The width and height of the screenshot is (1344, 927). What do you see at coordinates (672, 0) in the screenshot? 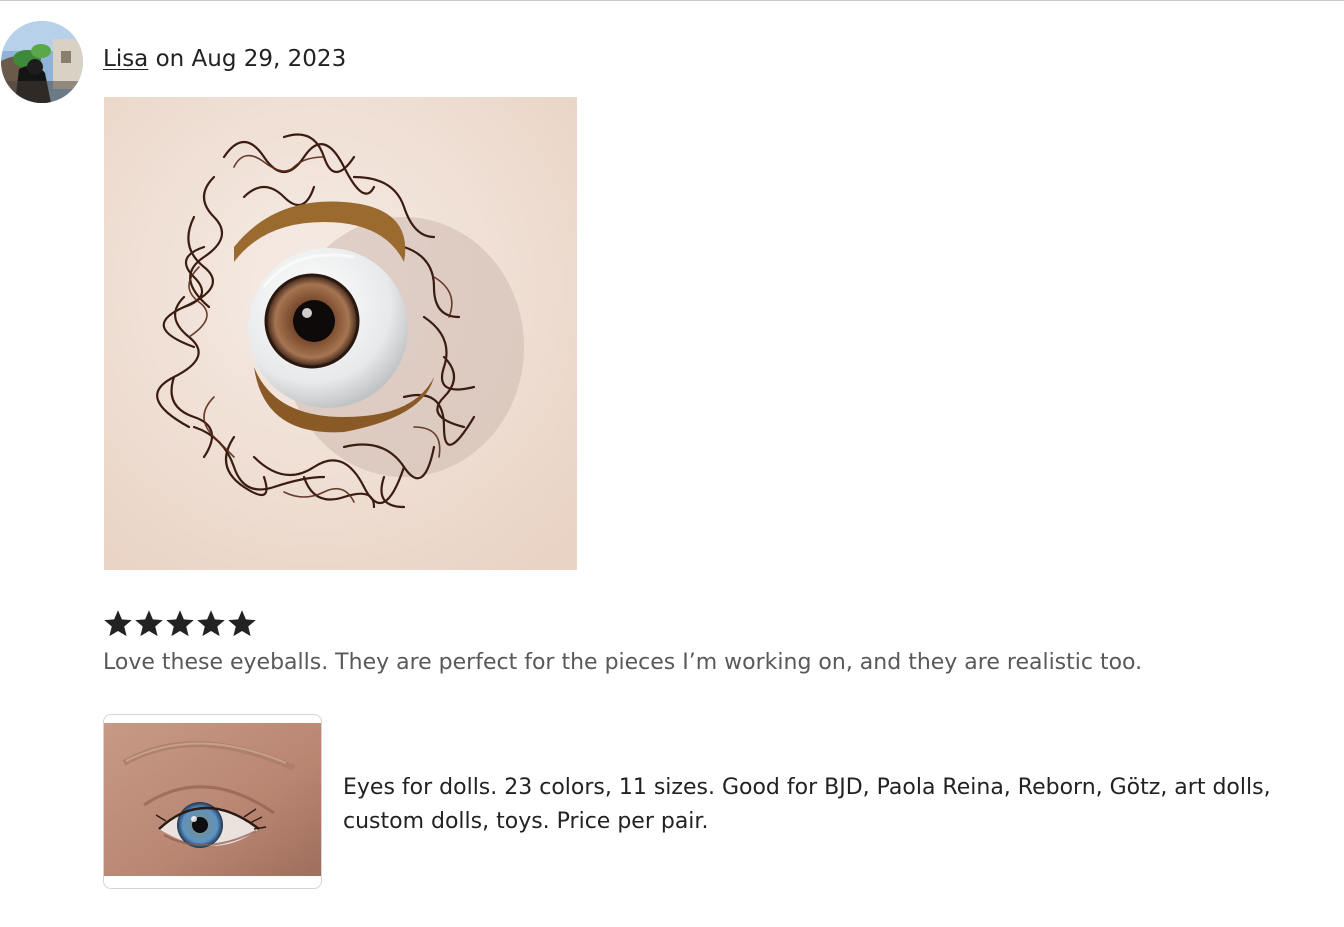
I see `top-divider` at bounding box center [672, 0].